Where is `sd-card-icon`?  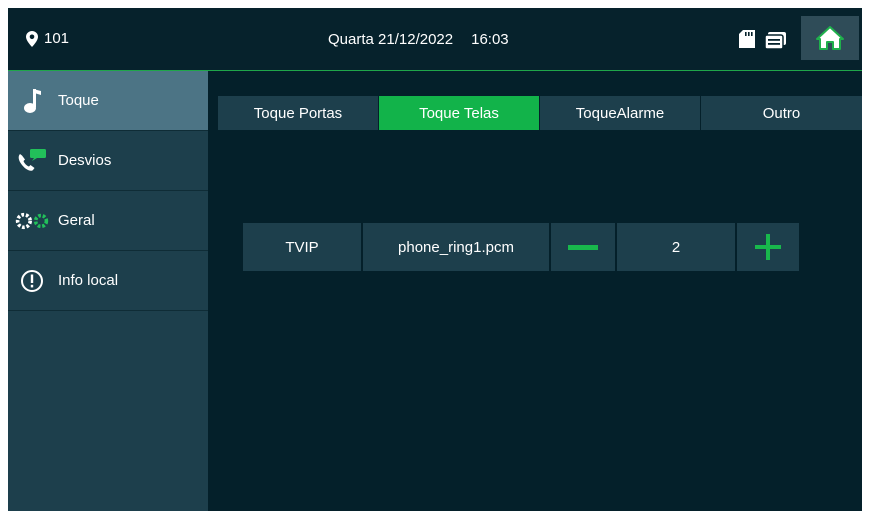 sd-card-icon is located at coordinates (747, 39).